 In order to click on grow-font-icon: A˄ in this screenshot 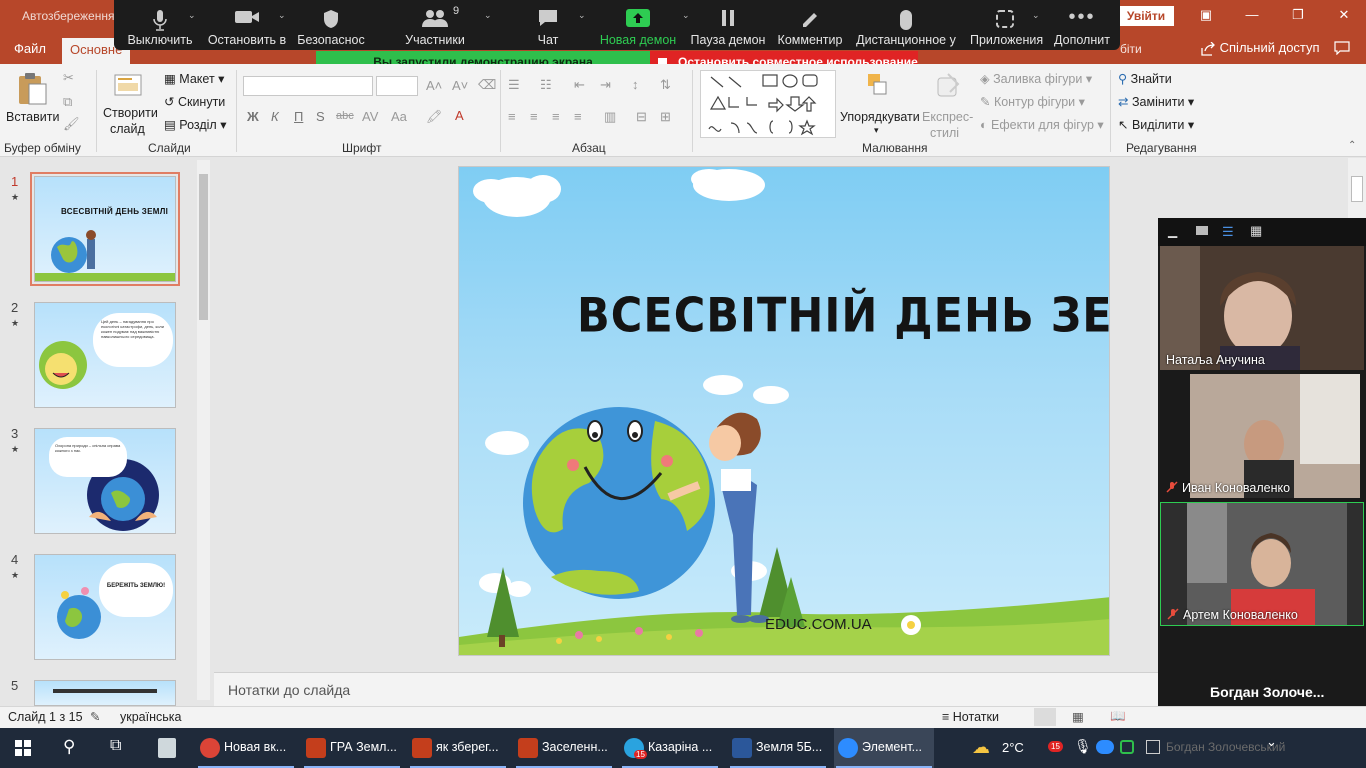, I will do `click(434, 85)`.